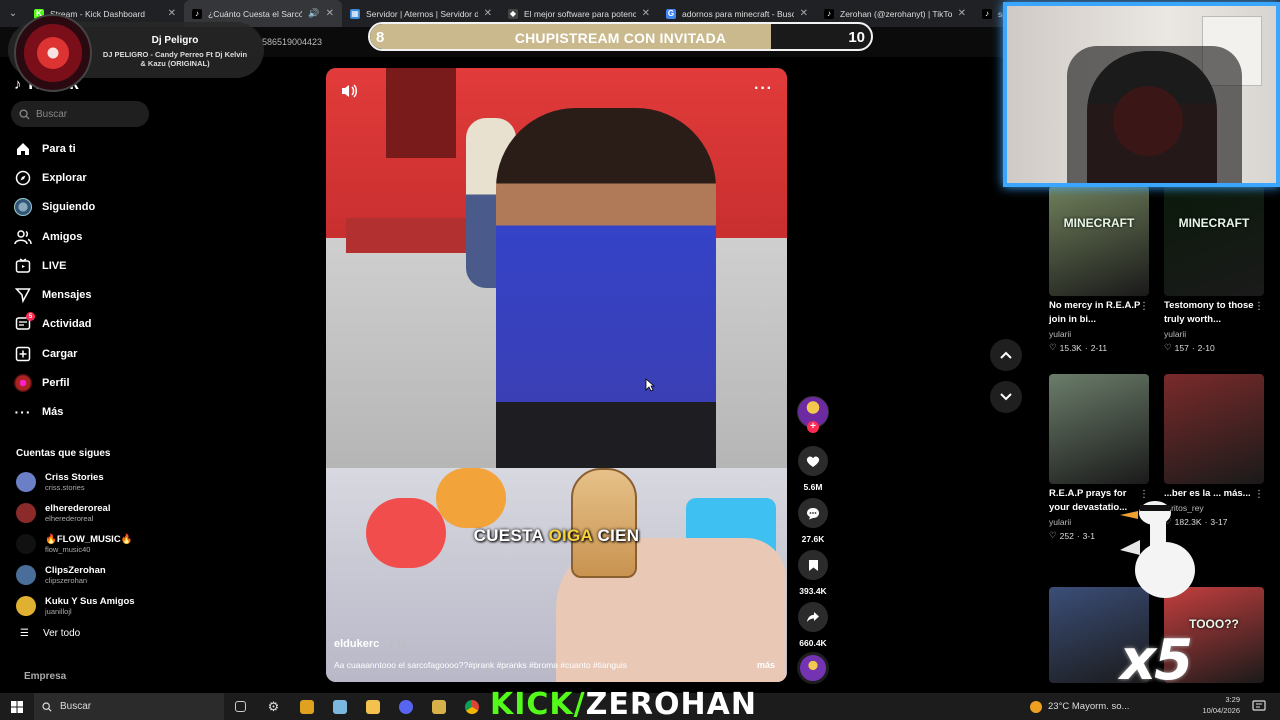 The height and width of the screenshot is (720, 1280). What do you see at coordinates (1181, 347) in the screenshot?
I see `recommended-likes: 157` at bounding box center [1181, 347].